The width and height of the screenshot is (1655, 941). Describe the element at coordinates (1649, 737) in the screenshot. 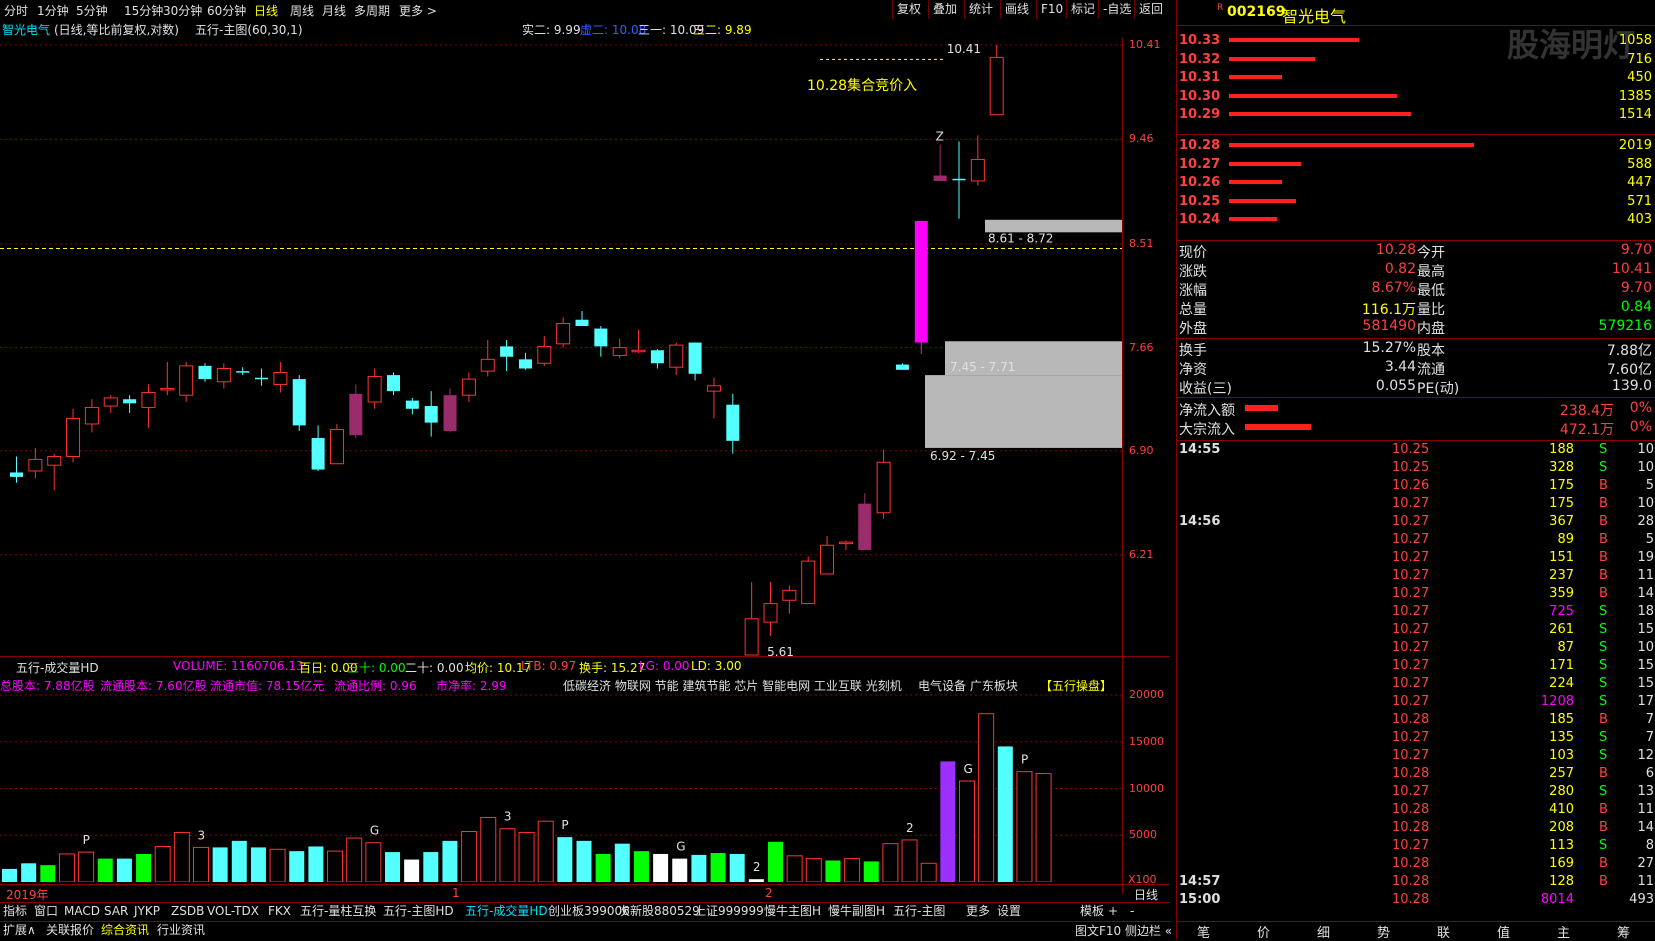

I see `tick-count: 7` at that location.